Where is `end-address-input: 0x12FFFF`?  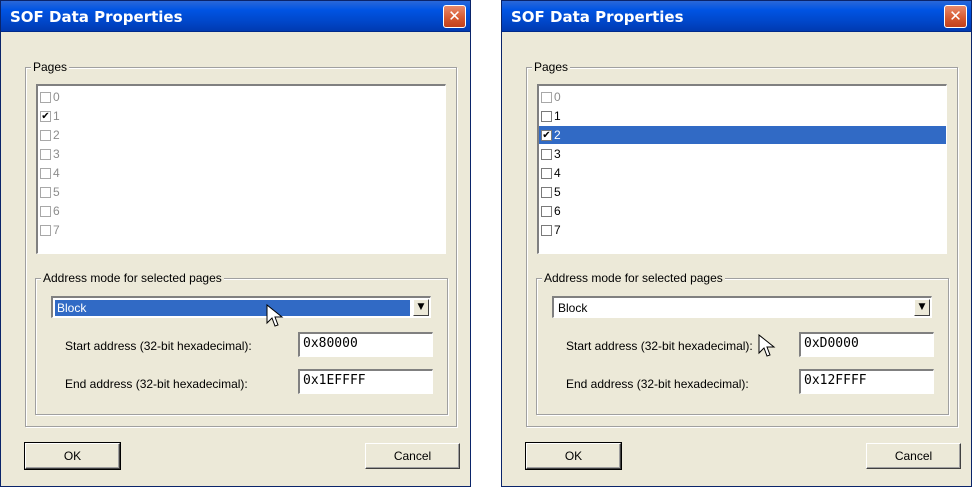 end-address-input: 0x12FFFF is located at coordinates (866, 381).